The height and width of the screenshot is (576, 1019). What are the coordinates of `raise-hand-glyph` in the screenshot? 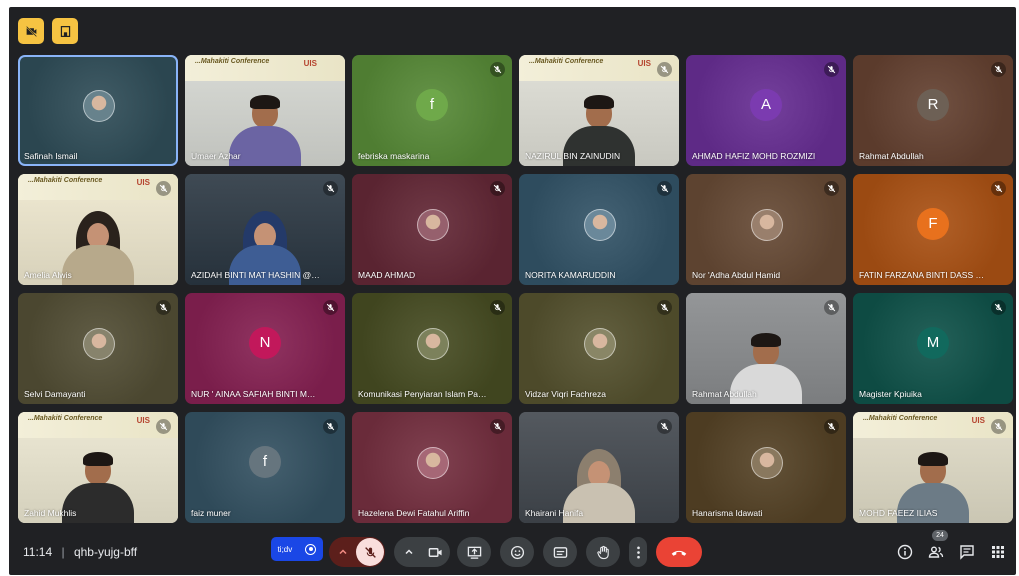 It's located at (602, 552).